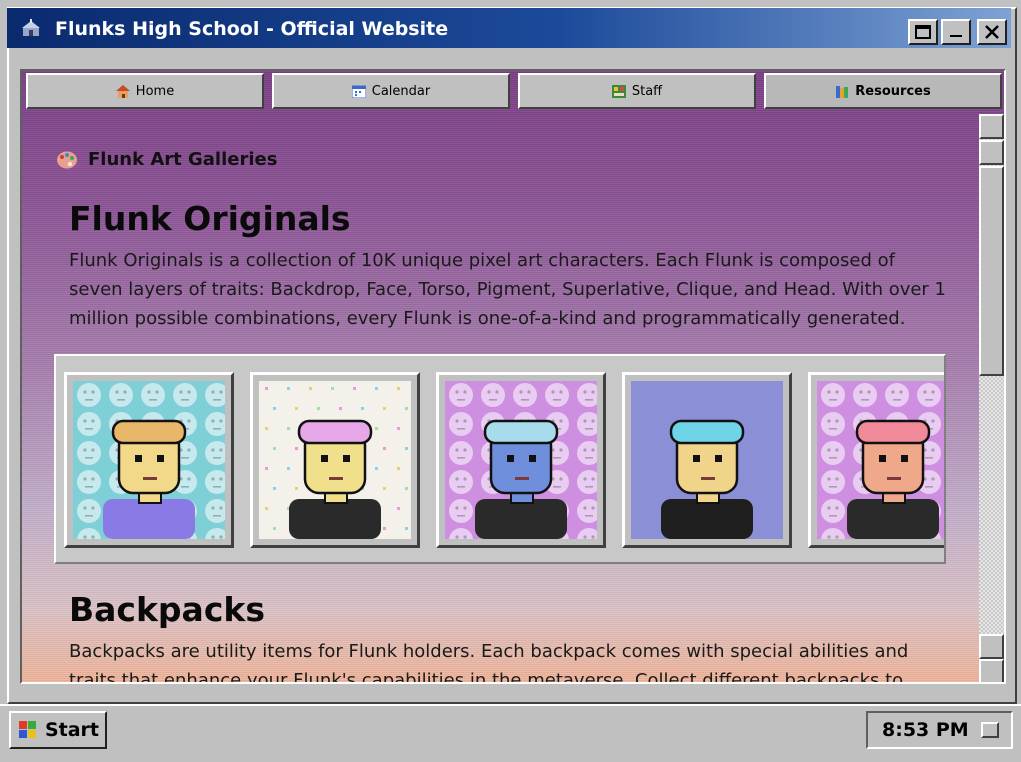 The width and height of the screenshot is (1021, 762). What do you see at coordinates (956, 32) in the screenshot?
I see `minimize-button` at bounding box center [956, 32].